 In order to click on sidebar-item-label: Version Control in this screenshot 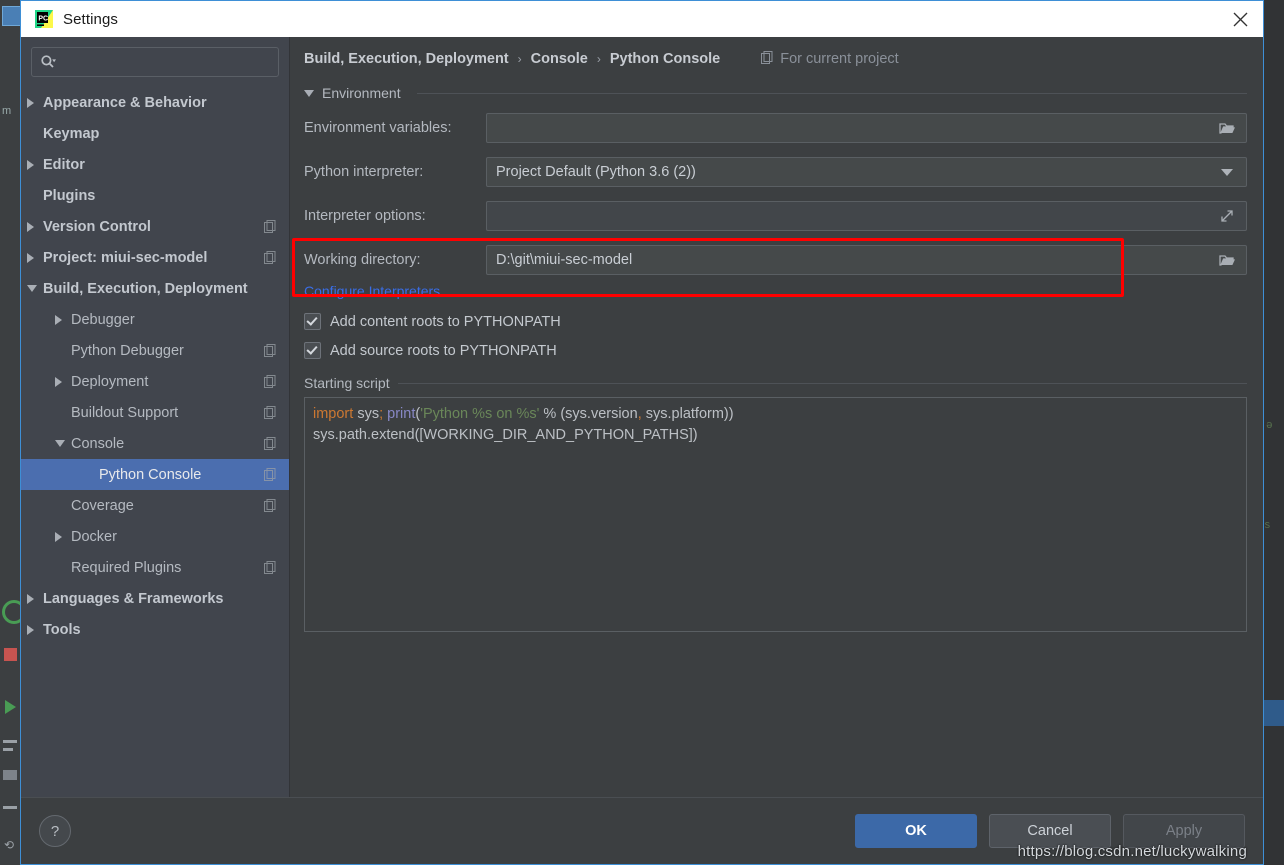, I will do `click(97, 226)`.